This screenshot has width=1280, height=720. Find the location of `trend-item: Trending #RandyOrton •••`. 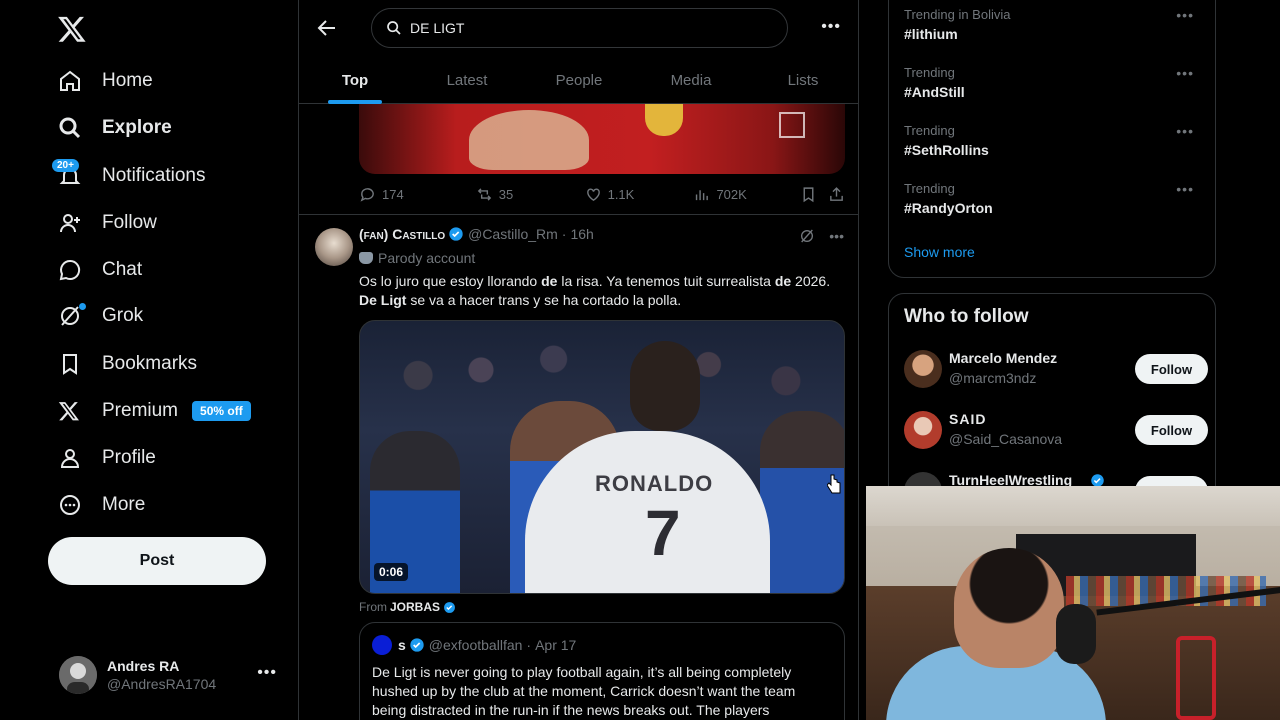

trend-item: Trending #RandyOrton ••• is located at coordinates (1054, 198).